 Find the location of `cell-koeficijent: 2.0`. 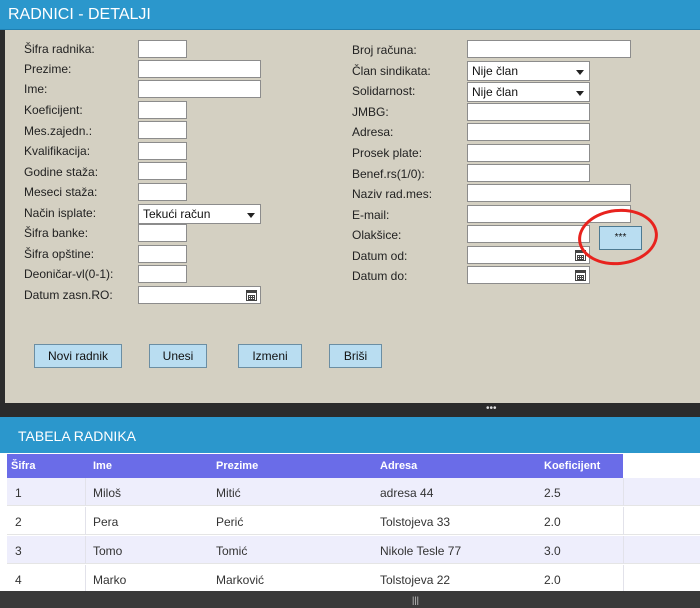

cell-koeficijent: 2.0 is located at coordinates (552, 580).